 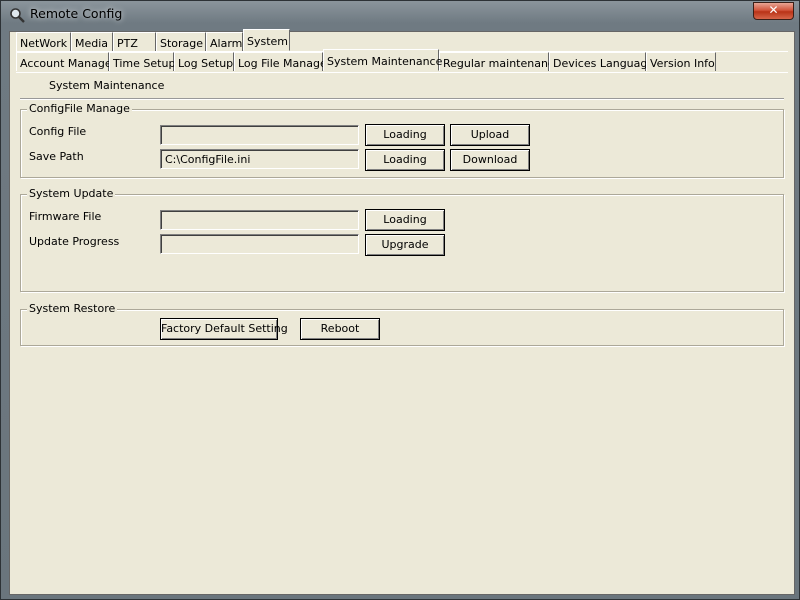 What do you see at coordinates (76, 13) in the screenshot?
I see `window-title: Remote Config` at bounding box center [76, 13].